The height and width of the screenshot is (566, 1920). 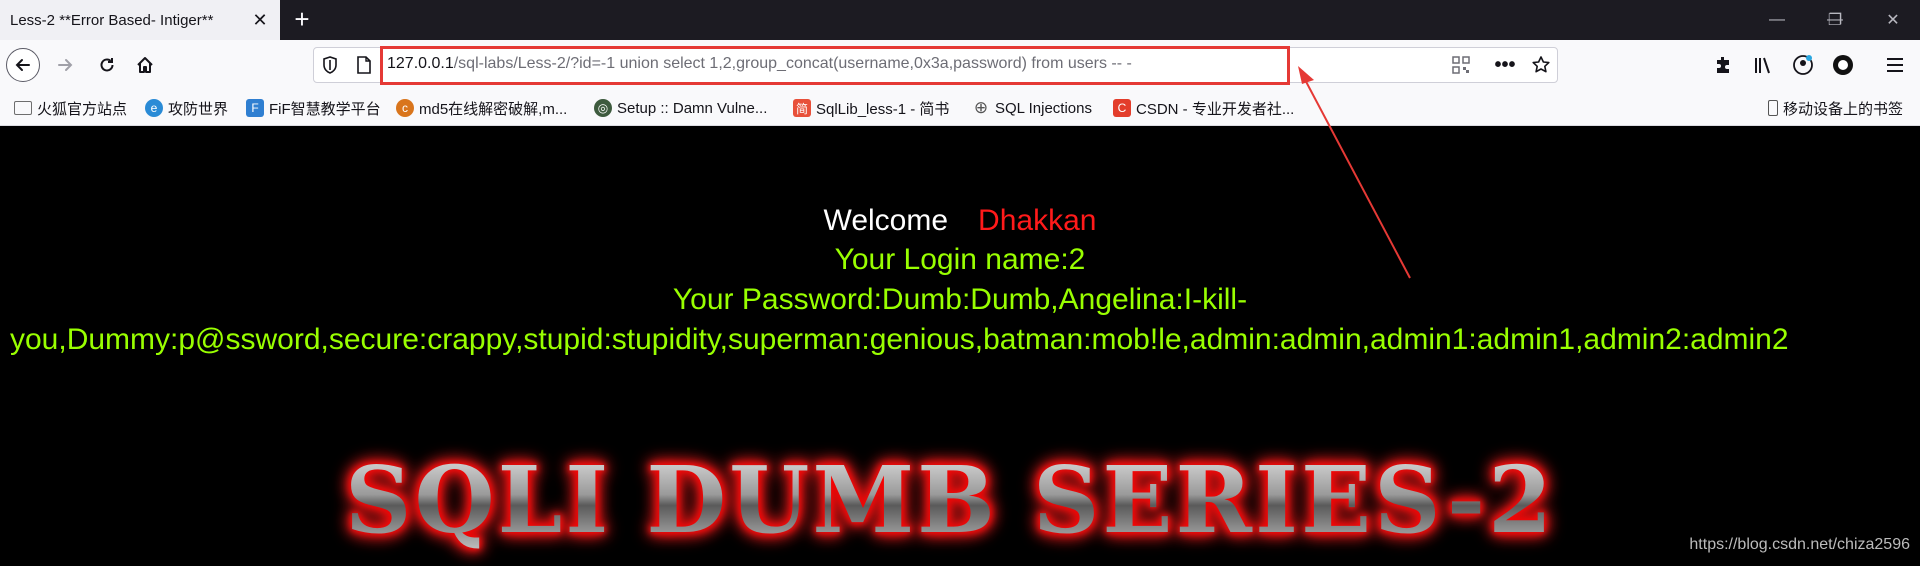 What do you see at coordinates (154, 108) in the screenshot?
I see `globe-icon: e` at bounding box center [154, 108].